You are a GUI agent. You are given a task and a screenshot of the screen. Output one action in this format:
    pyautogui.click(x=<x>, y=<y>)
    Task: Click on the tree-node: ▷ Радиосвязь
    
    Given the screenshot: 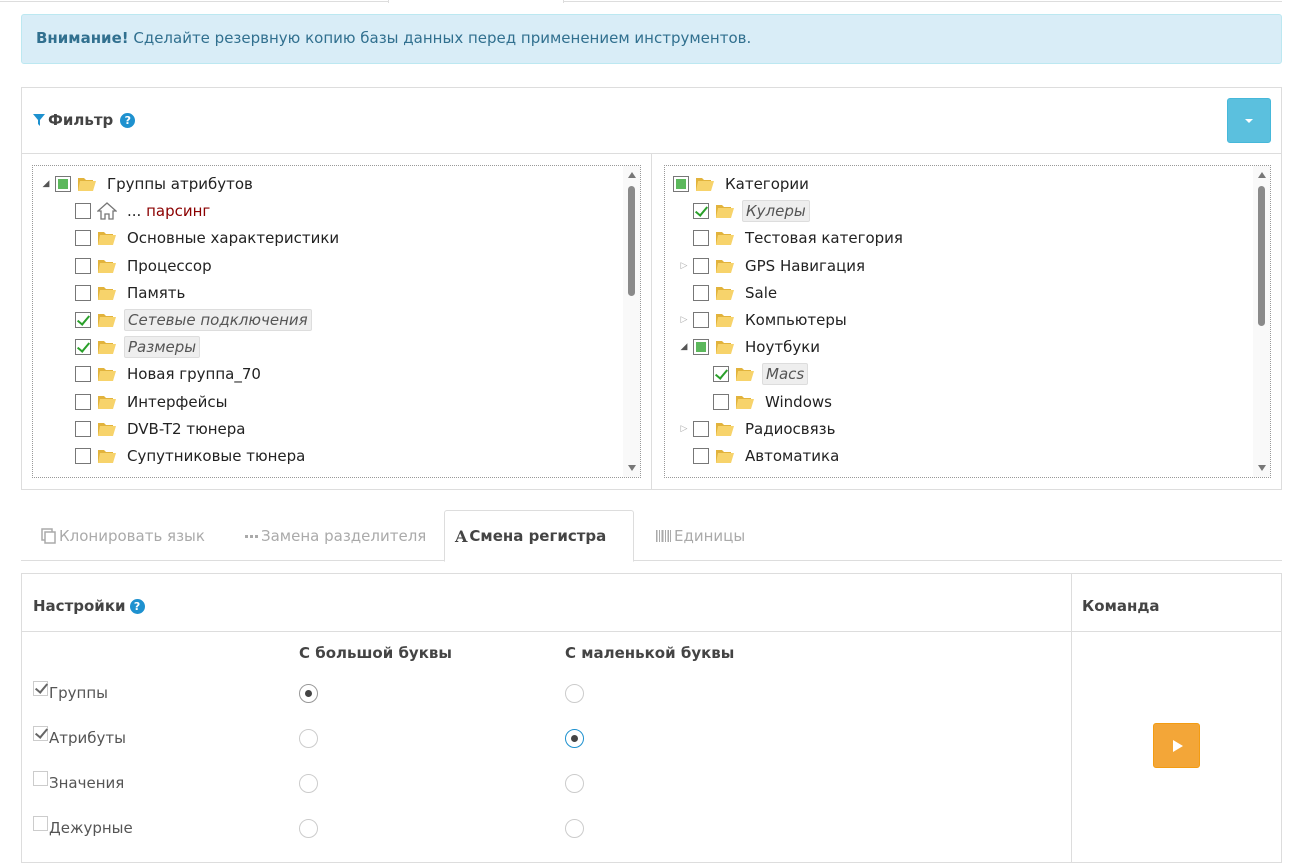 What is the action you would take?
    pyautogui.click(x=757, y=429)
    